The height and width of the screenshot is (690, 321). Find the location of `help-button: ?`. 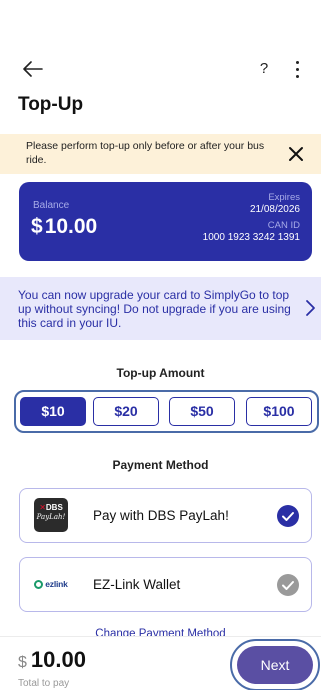

help-button: ? is located at coordinates (264, 69).